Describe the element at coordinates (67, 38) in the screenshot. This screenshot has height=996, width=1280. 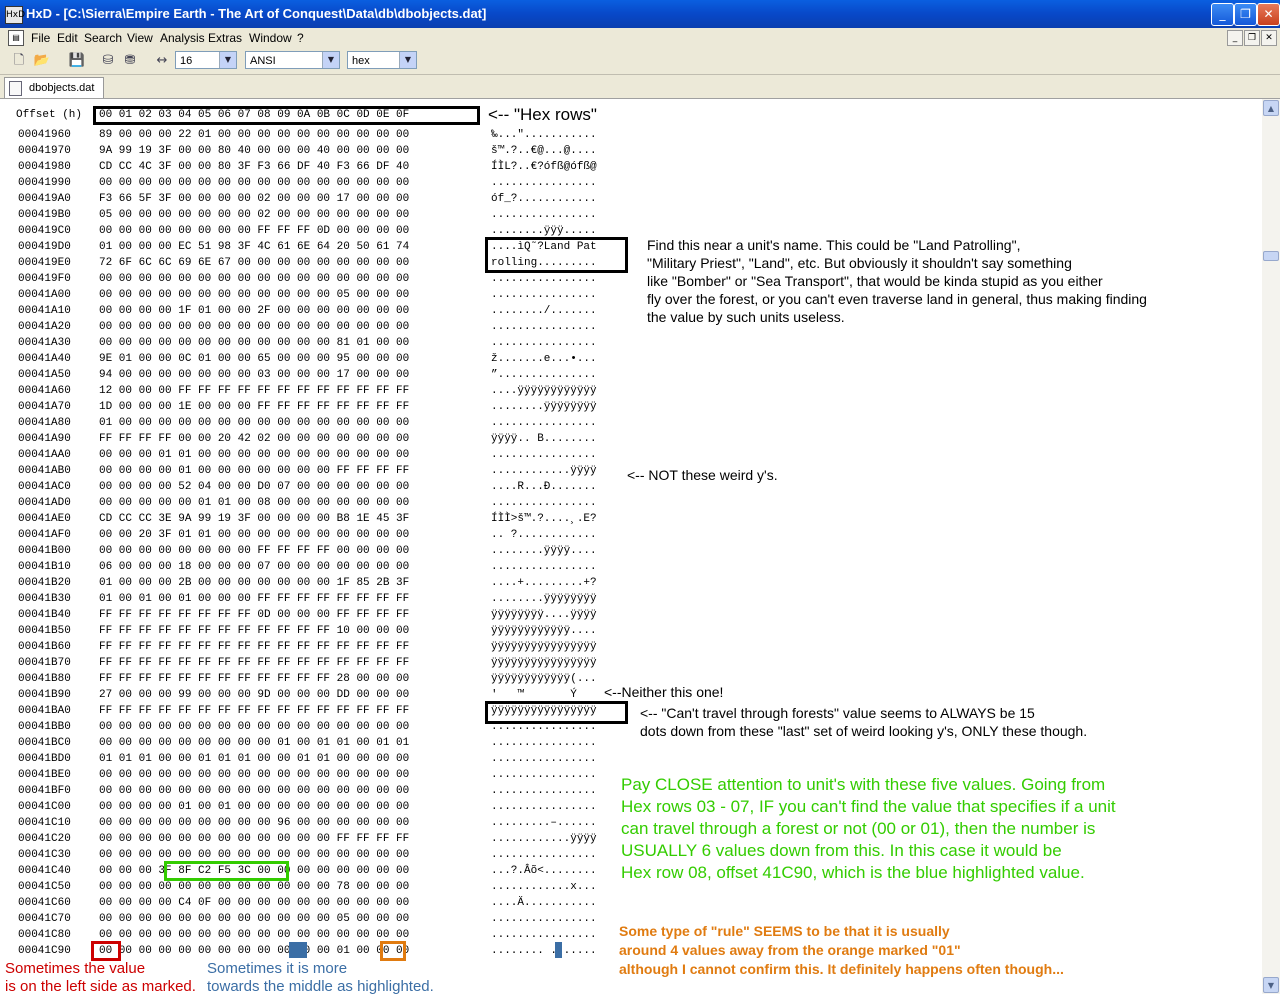
I see `menu-edit: Edit` at that location.